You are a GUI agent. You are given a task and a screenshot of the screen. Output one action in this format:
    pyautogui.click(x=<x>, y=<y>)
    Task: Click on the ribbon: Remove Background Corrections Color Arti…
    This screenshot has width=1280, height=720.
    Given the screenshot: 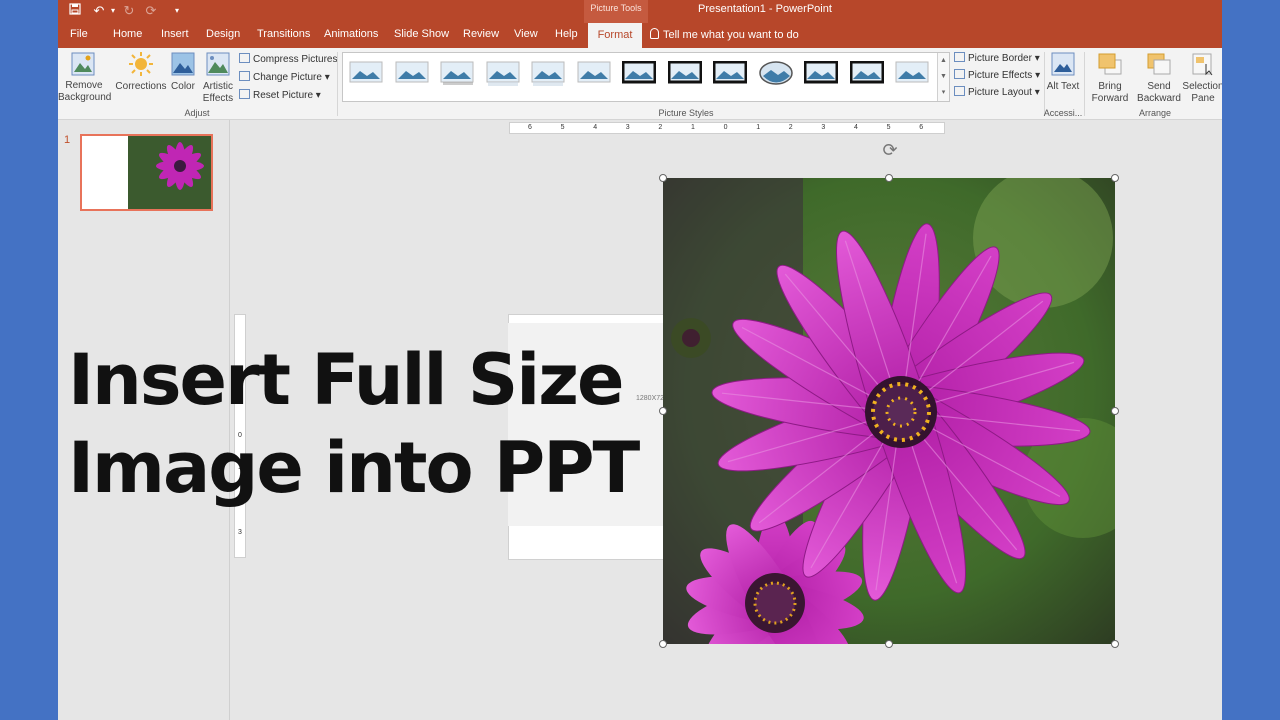 What is the action you would take?
    pyautogui.click(x=640, y=84)
    